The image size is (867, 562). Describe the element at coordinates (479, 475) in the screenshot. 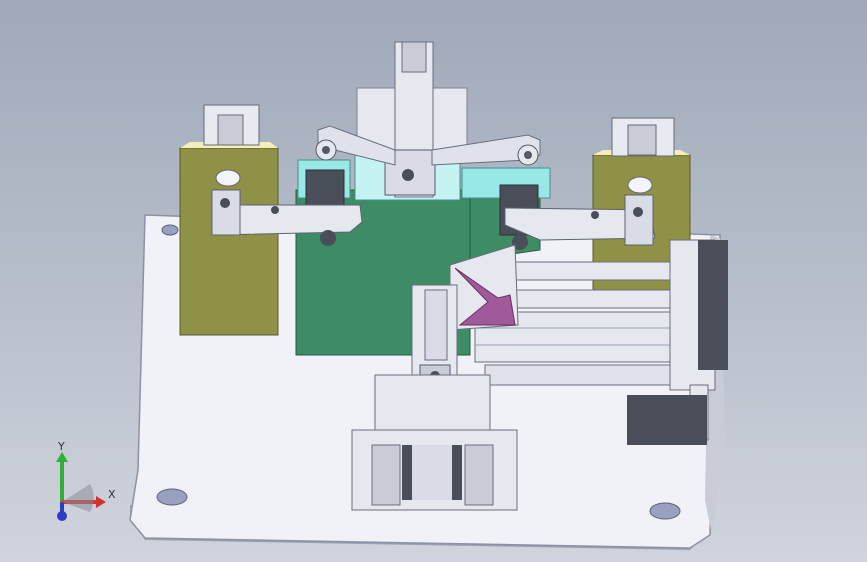

I see `bracket-leg-right` at that location.